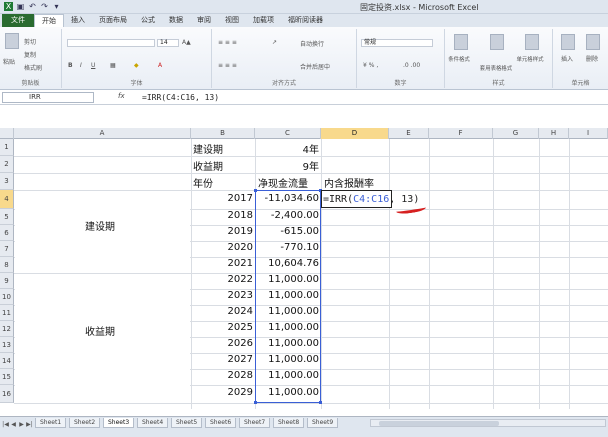  What do you see at coordinates (93, 65) in the screenshot?
I see `underline-icon: U` at bounding box center [93, 65].